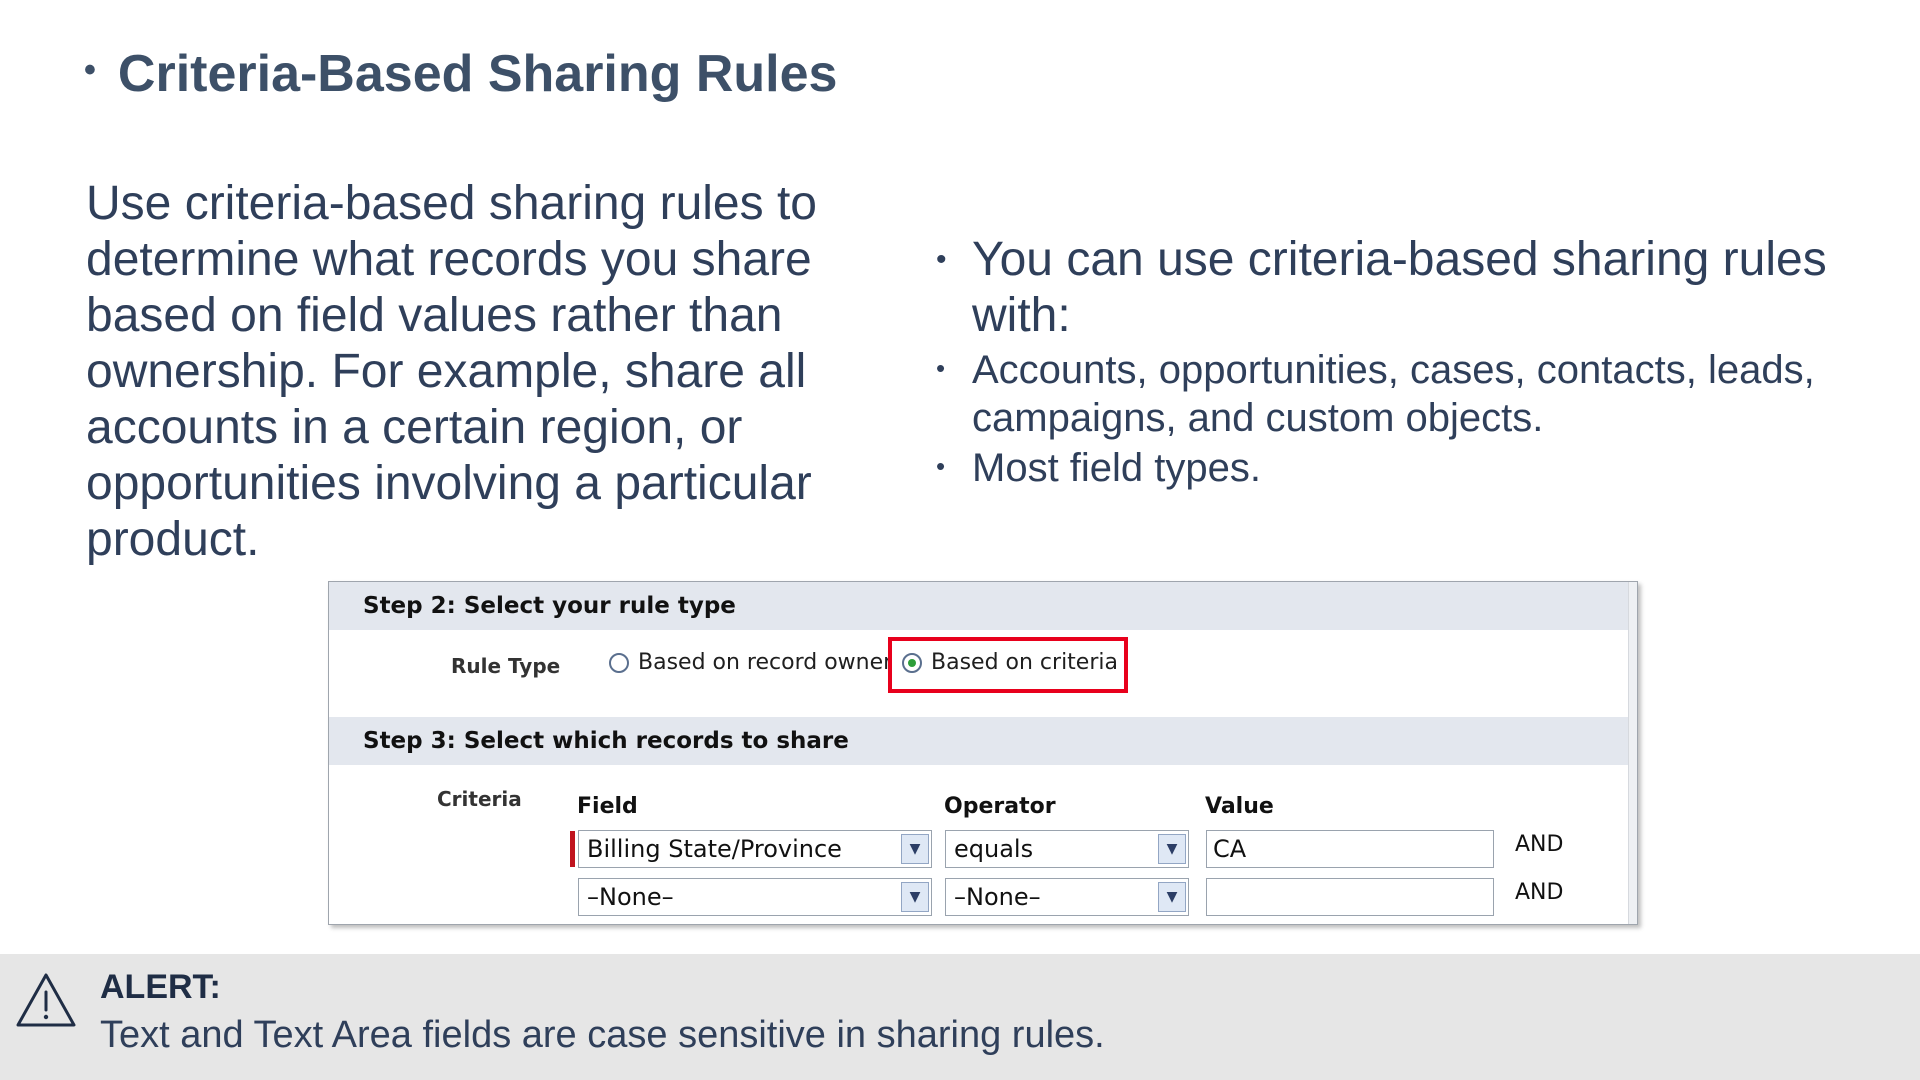 The height and width of the screenshot is (1080, 1920). Describe the element at coordinates (1539, 844) in the screenshot. I see `and-label-row1: AND` at that location.